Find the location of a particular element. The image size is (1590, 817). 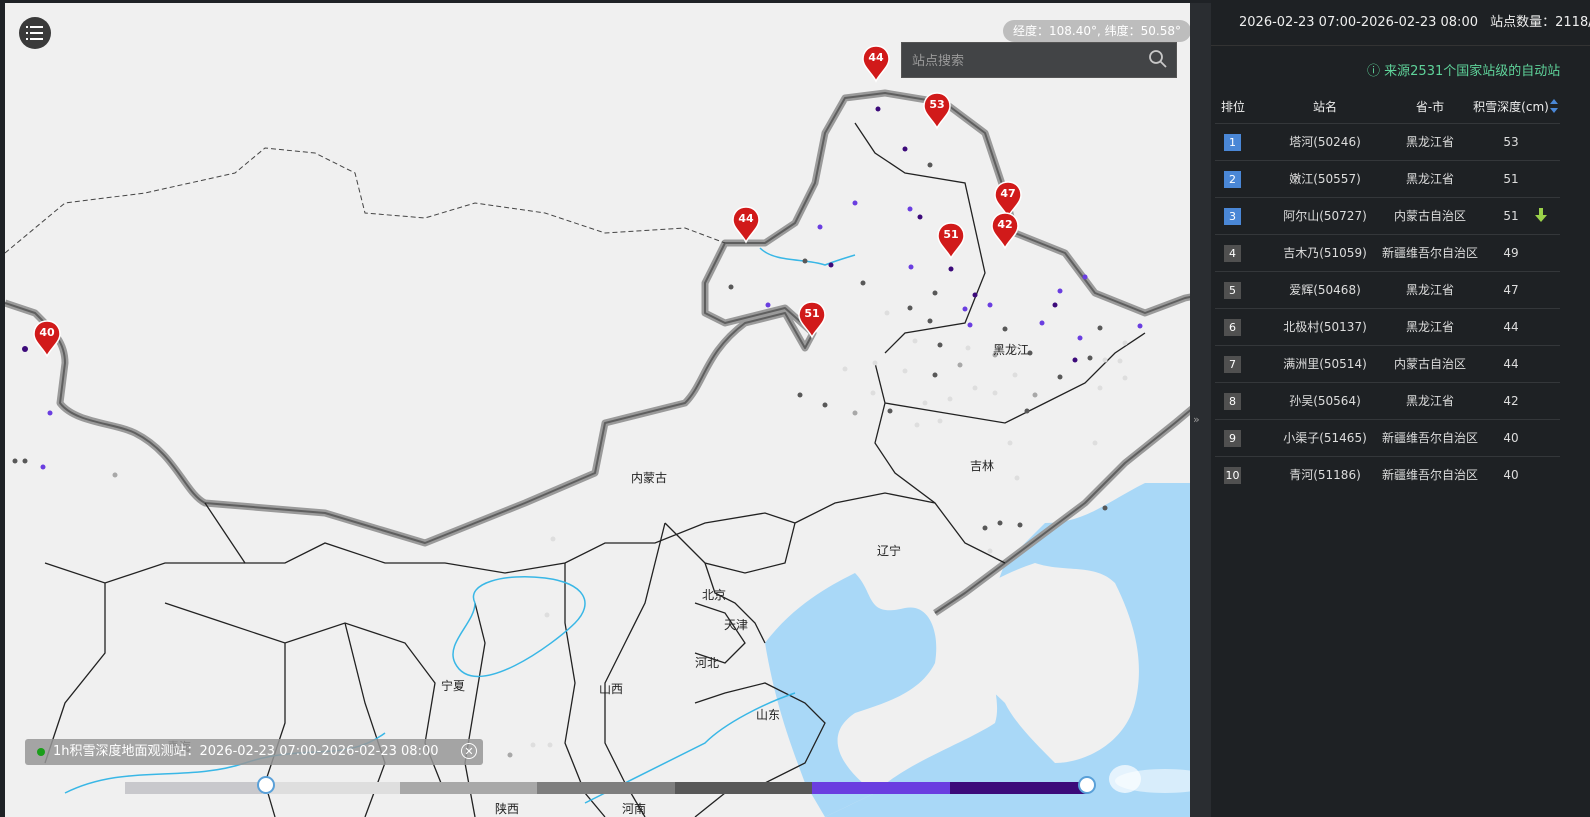

table-row: 9 小渠子(51465) 新疆维吾尔自治区 40 is located at coordinates (1387, 437).